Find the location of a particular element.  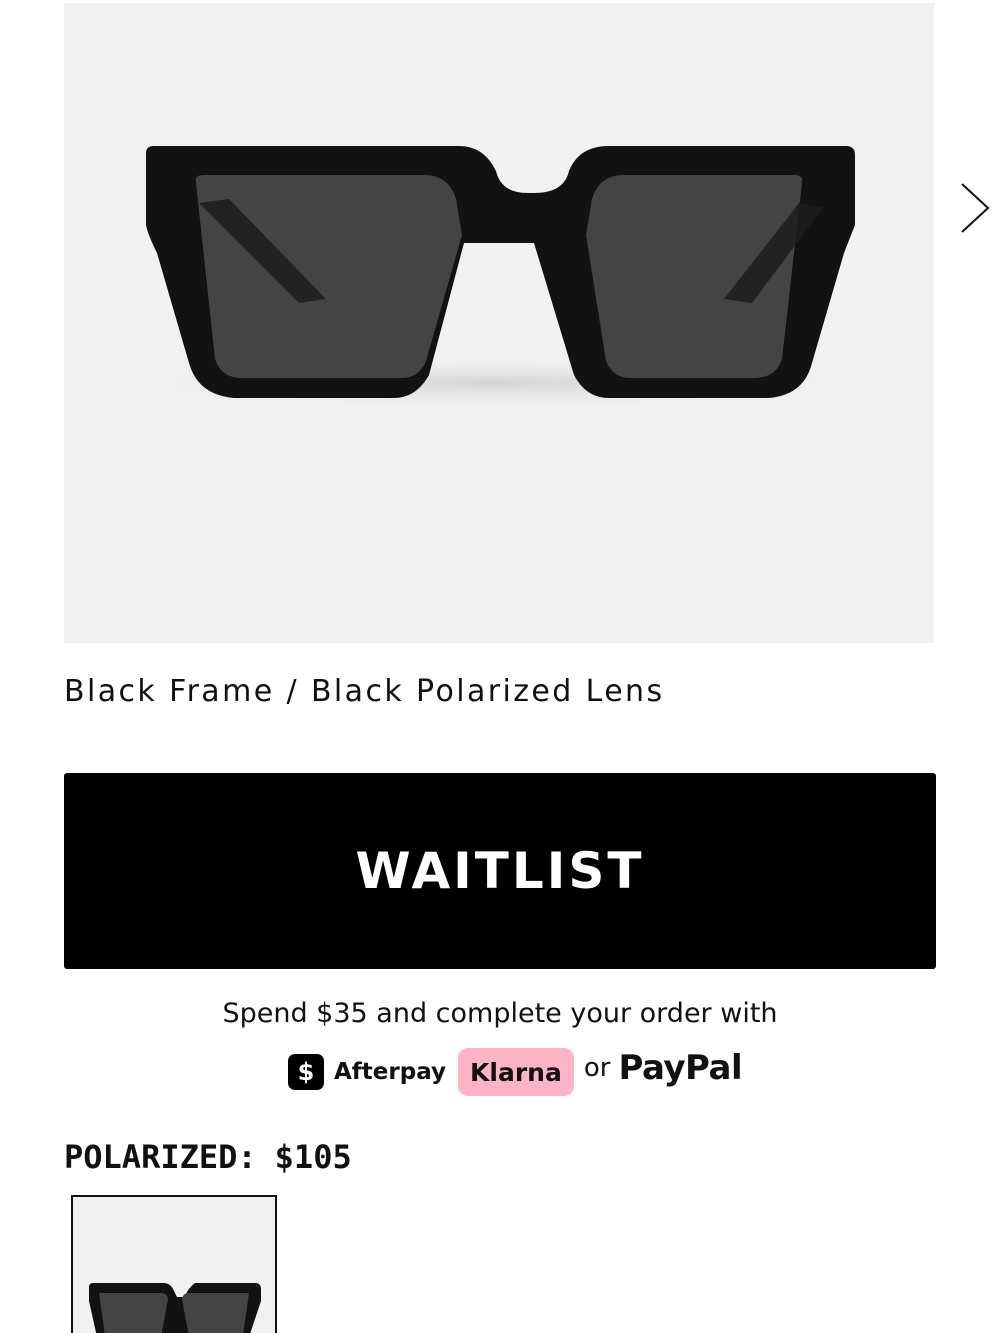

price-line: POLARIZED: $105 is located at coordinates (208, 1157).